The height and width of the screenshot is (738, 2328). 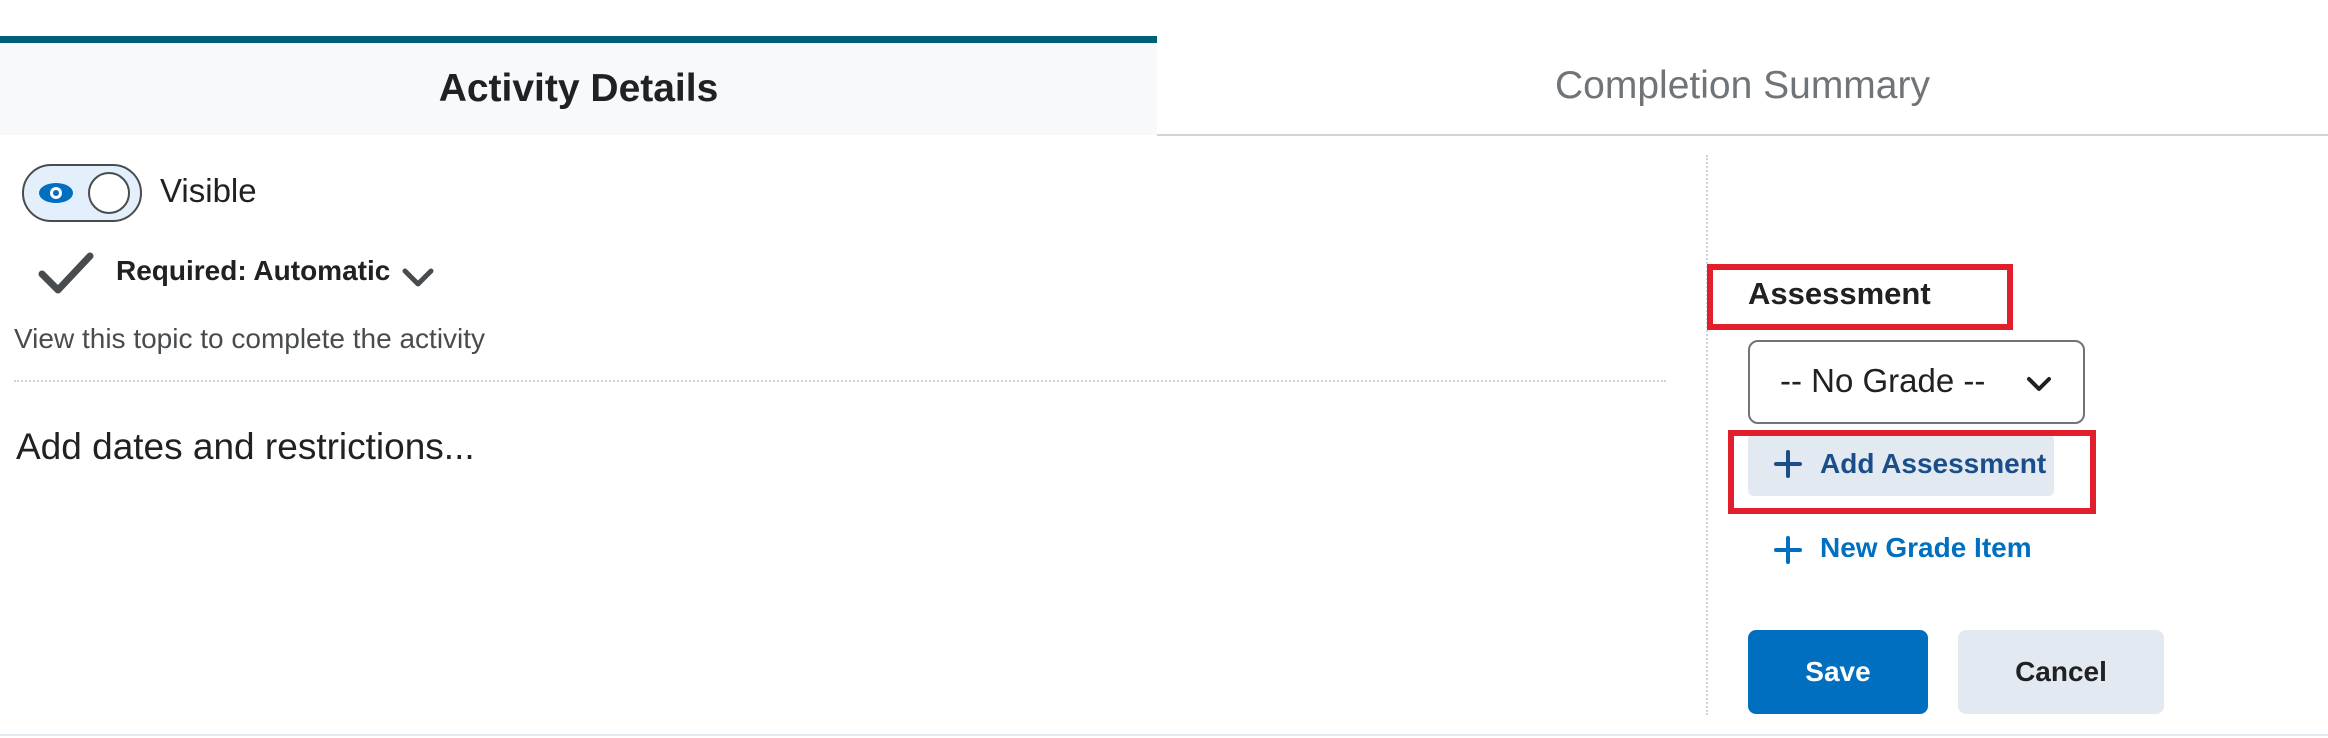 I want to click on section-divider, so click(x=840, y=381).